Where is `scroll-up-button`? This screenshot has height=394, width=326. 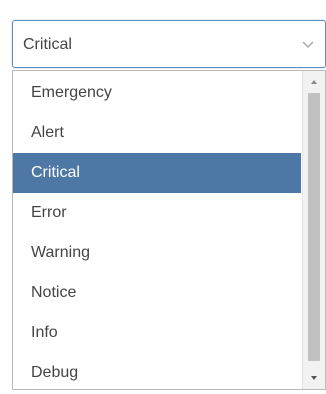
scroll-up-button is located at coordinates (314, 82).